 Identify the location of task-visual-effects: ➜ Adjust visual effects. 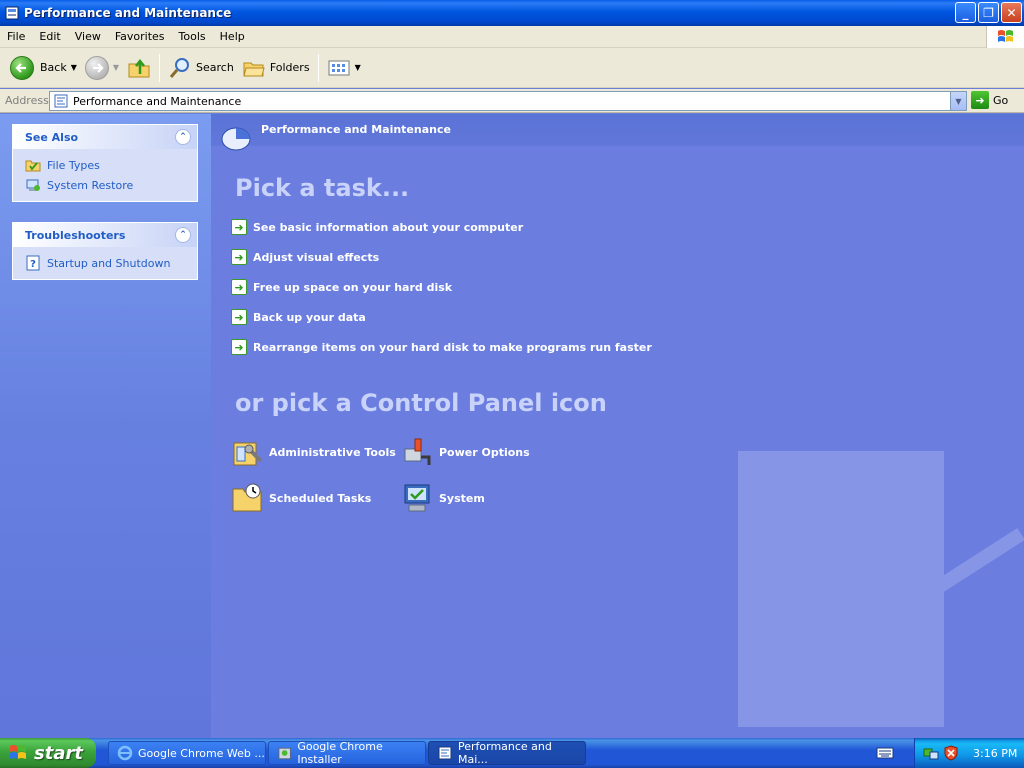
(305, 257).